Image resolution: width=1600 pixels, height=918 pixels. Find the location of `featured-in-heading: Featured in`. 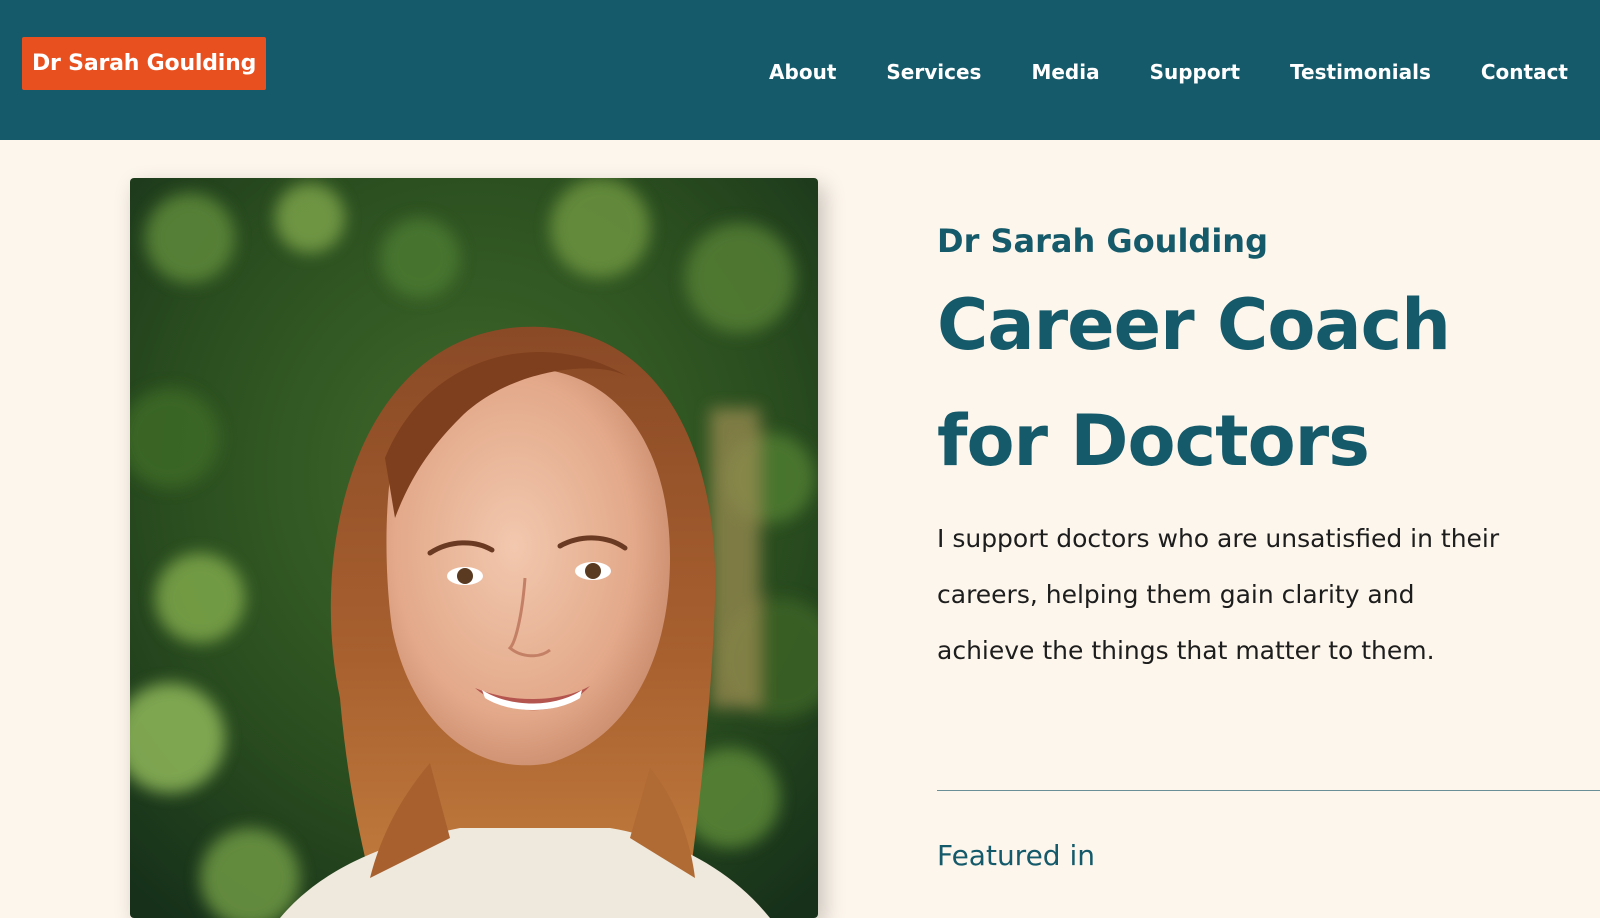

featured-in-heading: Featured in is located at coordinates (1016, 855).